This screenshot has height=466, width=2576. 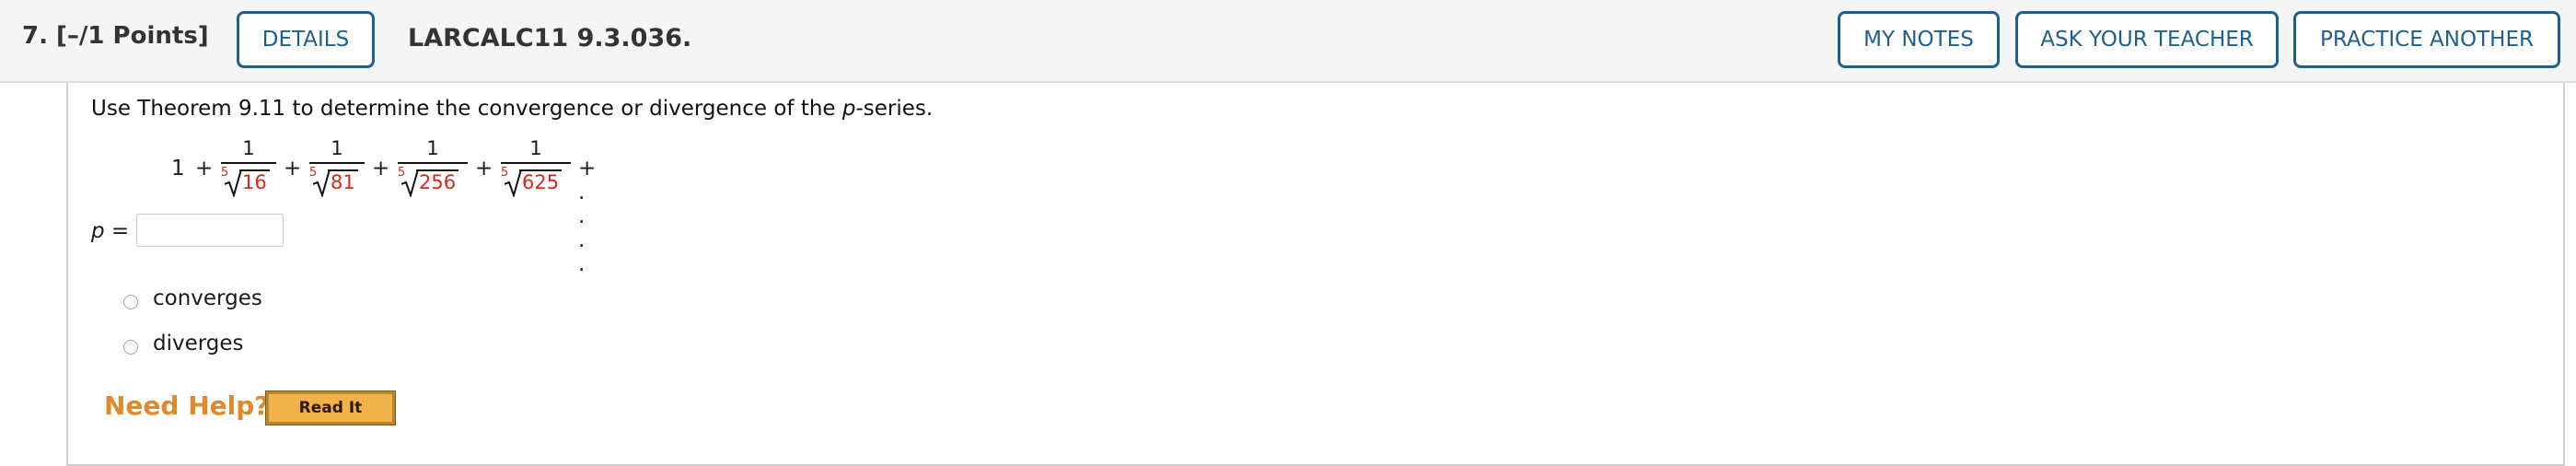 What do you see at coordinates (587, 216) in the screenshot?
I see `series-continuation: + . . . .` at bounding box center [587, 216].